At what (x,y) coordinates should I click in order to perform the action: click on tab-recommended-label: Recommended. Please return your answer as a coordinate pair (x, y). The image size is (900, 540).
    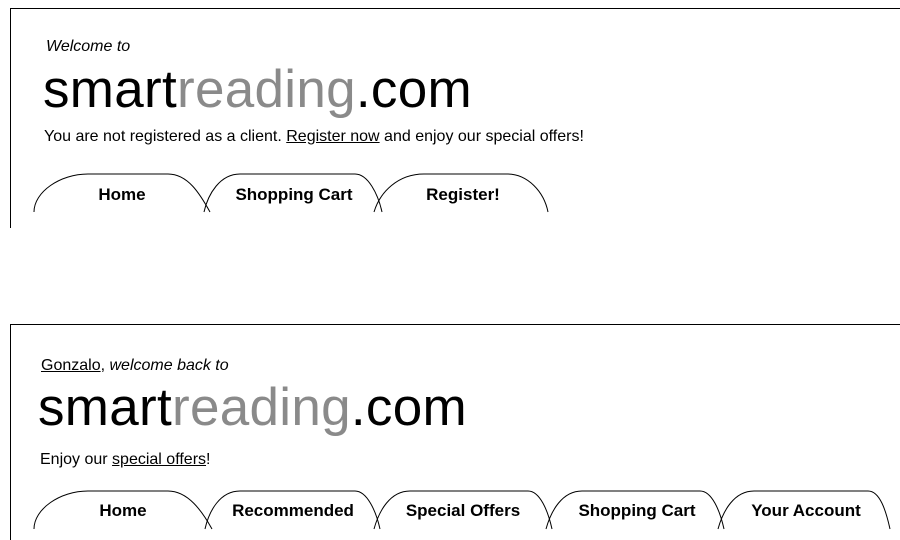
    Looking at the image, I should click on (293, 510).